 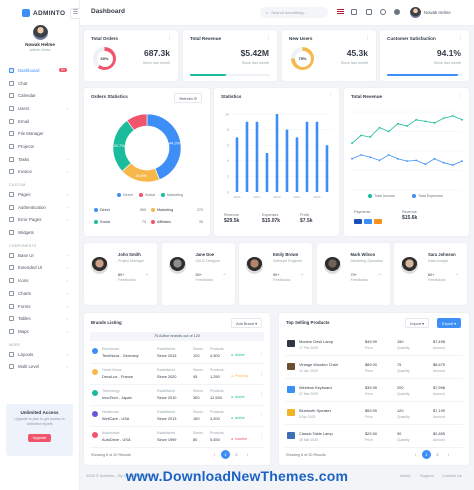 What do you see at coordinates (40, 95) in the screenshot?
I see `sidebar-item-calendar: Calendar` at bounding box center [40, 95].